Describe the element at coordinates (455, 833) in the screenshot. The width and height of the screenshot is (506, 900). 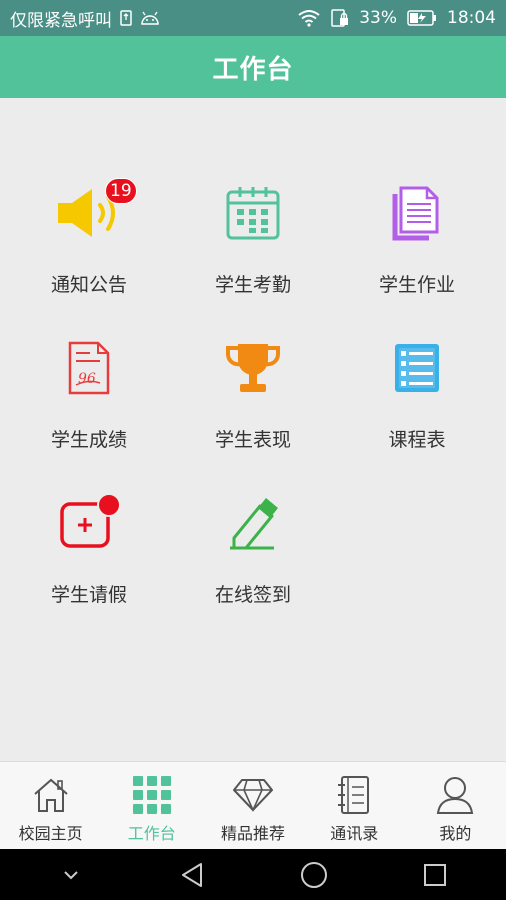
I see `nav-label: 我的` at that location.